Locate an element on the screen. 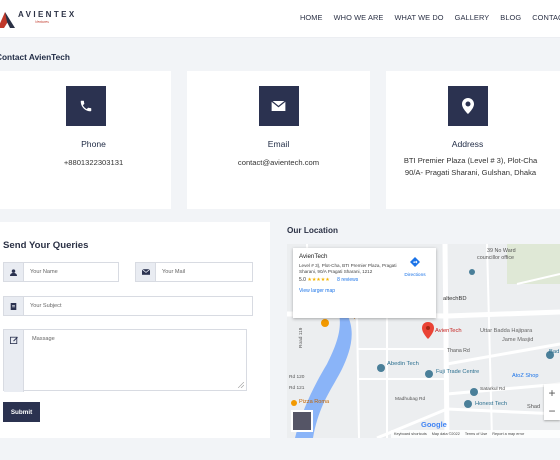  phone-number: +8801322303131 is located at coordinates (85, 163).